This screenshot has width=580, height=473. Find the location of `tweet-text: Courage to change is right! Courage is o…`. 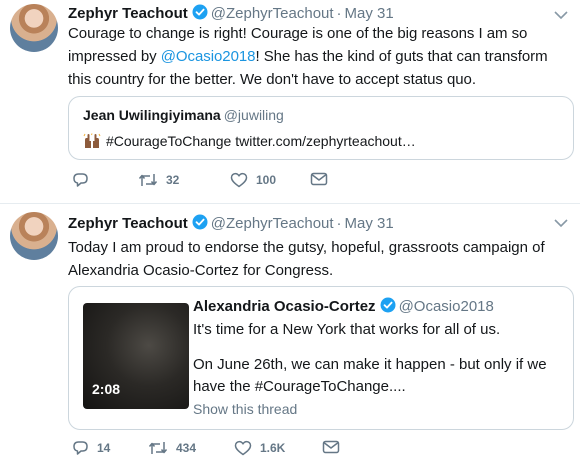

tweet-text: Courage to change is right! Courage is o… is located at coordinates (321, 56).